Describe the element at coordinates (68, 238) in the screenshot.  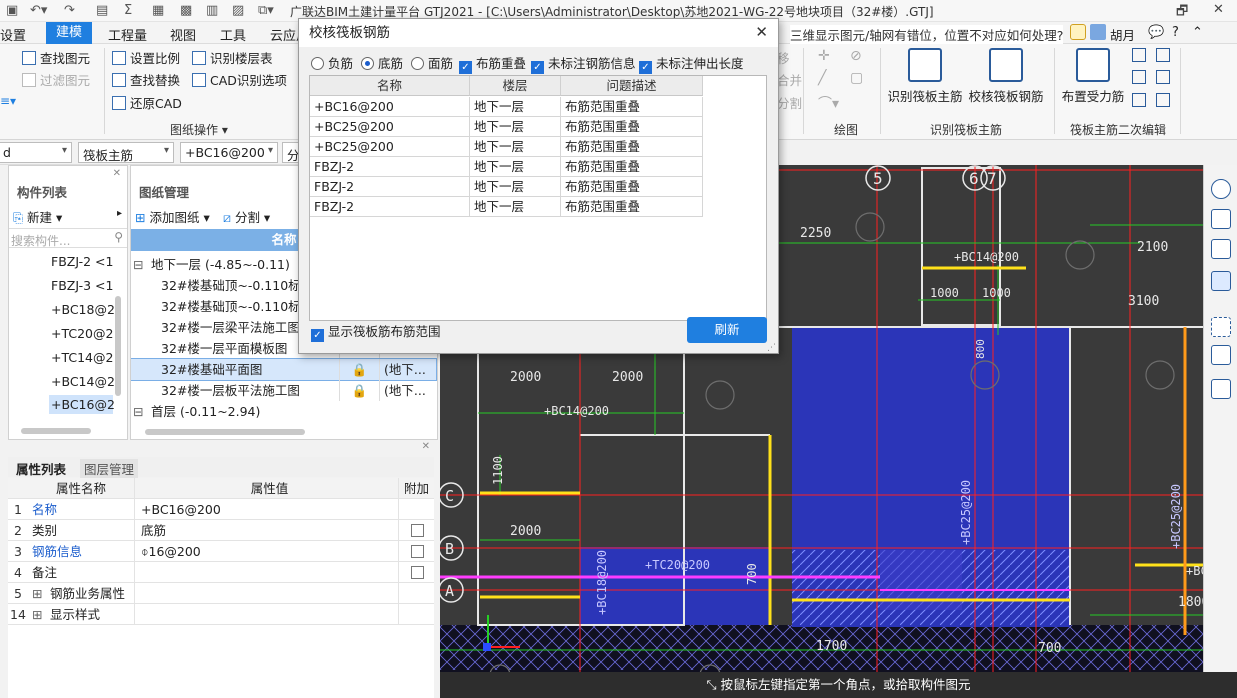
I see `search-box: 搜索构件... ⚲` at that location.